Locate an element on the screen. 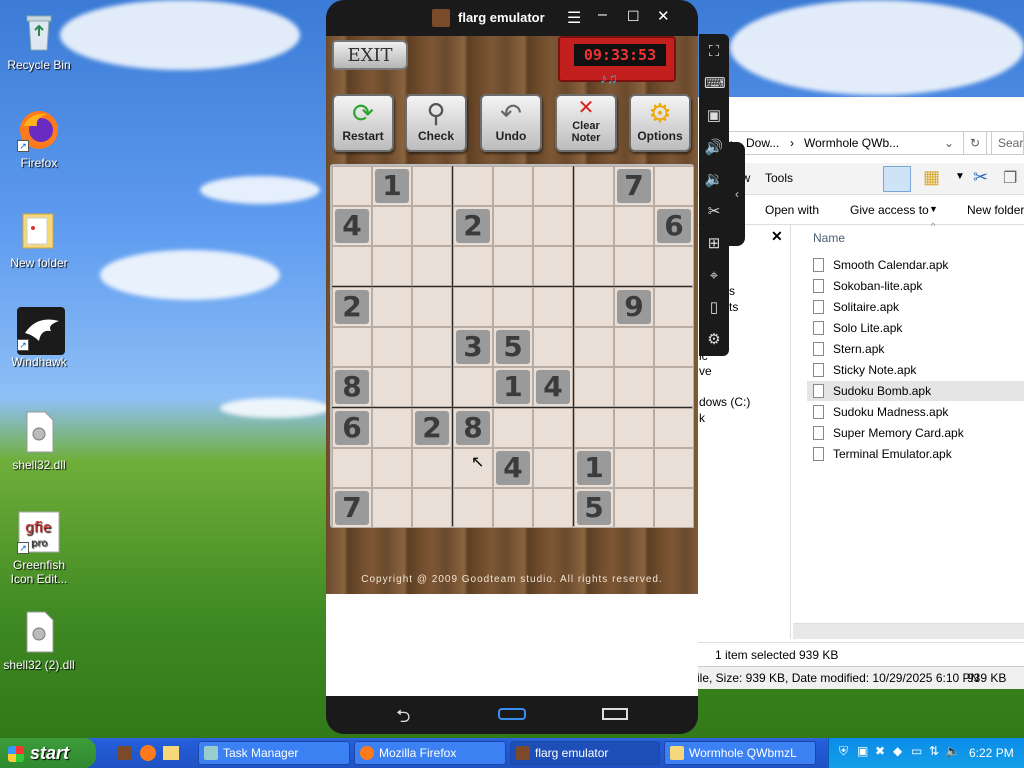  shield-icon: ⛨ is located at coordinates (843, 751).